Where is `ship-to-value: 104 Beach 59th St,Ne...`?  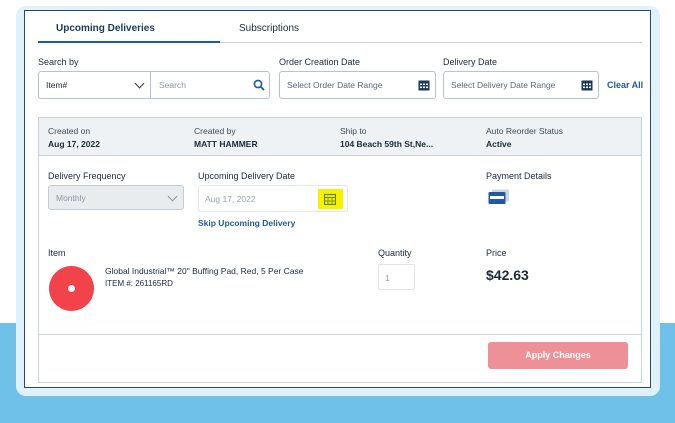
ship-to-value: 104 Beach 59th St,Ne... is located at coordinates (387, 144).